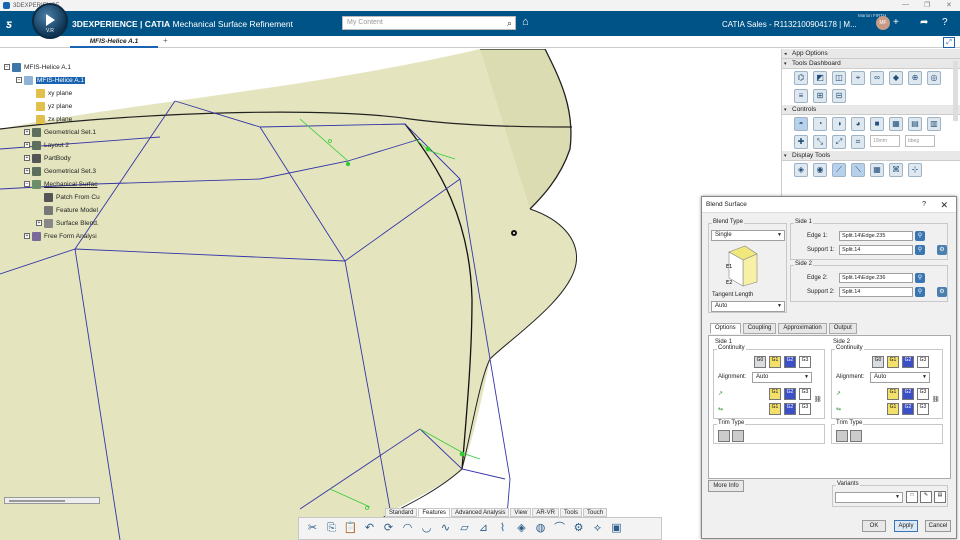 The width and height of the screenshot is (960, 540). Describe the element at coordinates (502, 528) in the screenshot. I see `sweep-tool-icon: ⌇` at that location.